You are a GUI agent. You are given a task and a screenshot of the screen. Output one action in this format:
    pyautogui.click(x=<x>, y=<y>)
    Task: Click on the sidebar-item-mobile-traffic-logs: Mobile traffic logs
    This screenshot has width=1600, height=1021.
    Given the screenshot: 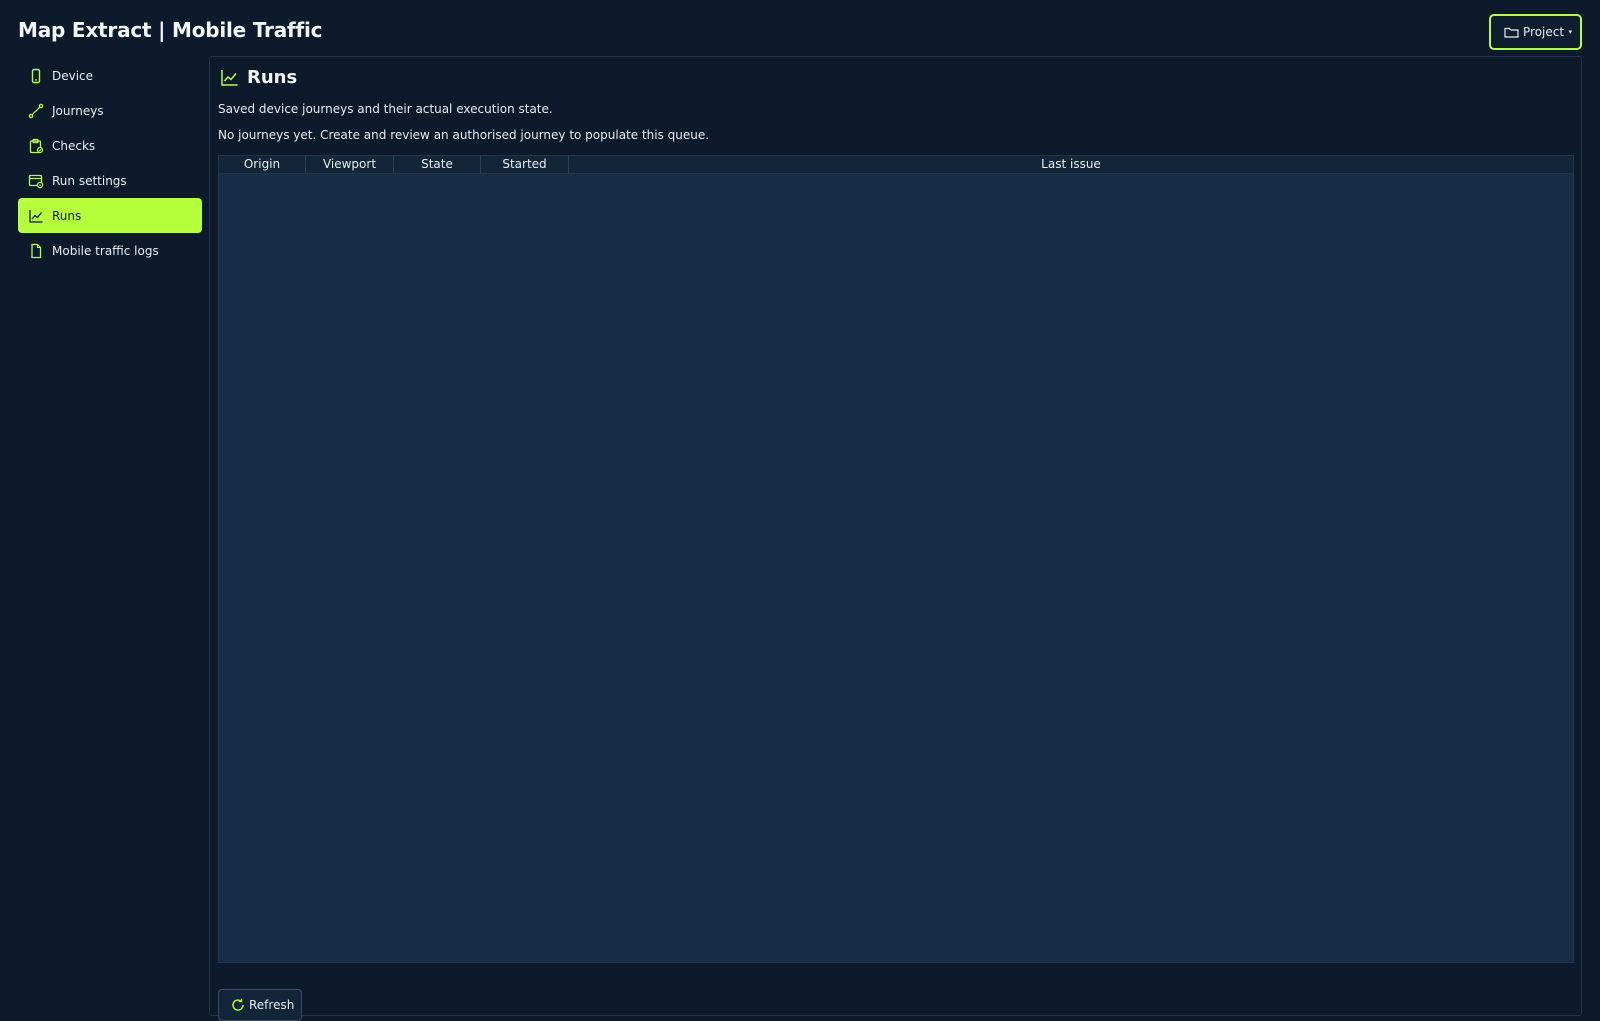 What is the action you would take?
    pyautogui.click(x=110, y=250)
    